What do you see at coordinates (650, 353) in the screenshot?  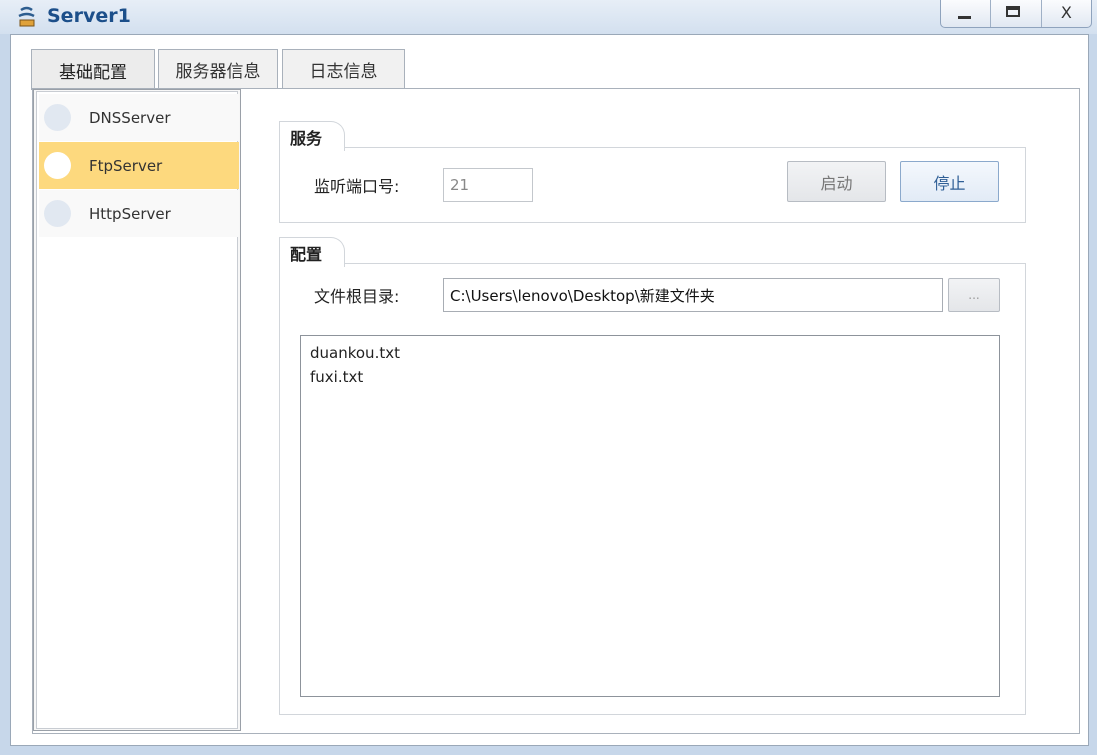 I see `file-list-item: duankou.txt` at bounding box center [650, 353].